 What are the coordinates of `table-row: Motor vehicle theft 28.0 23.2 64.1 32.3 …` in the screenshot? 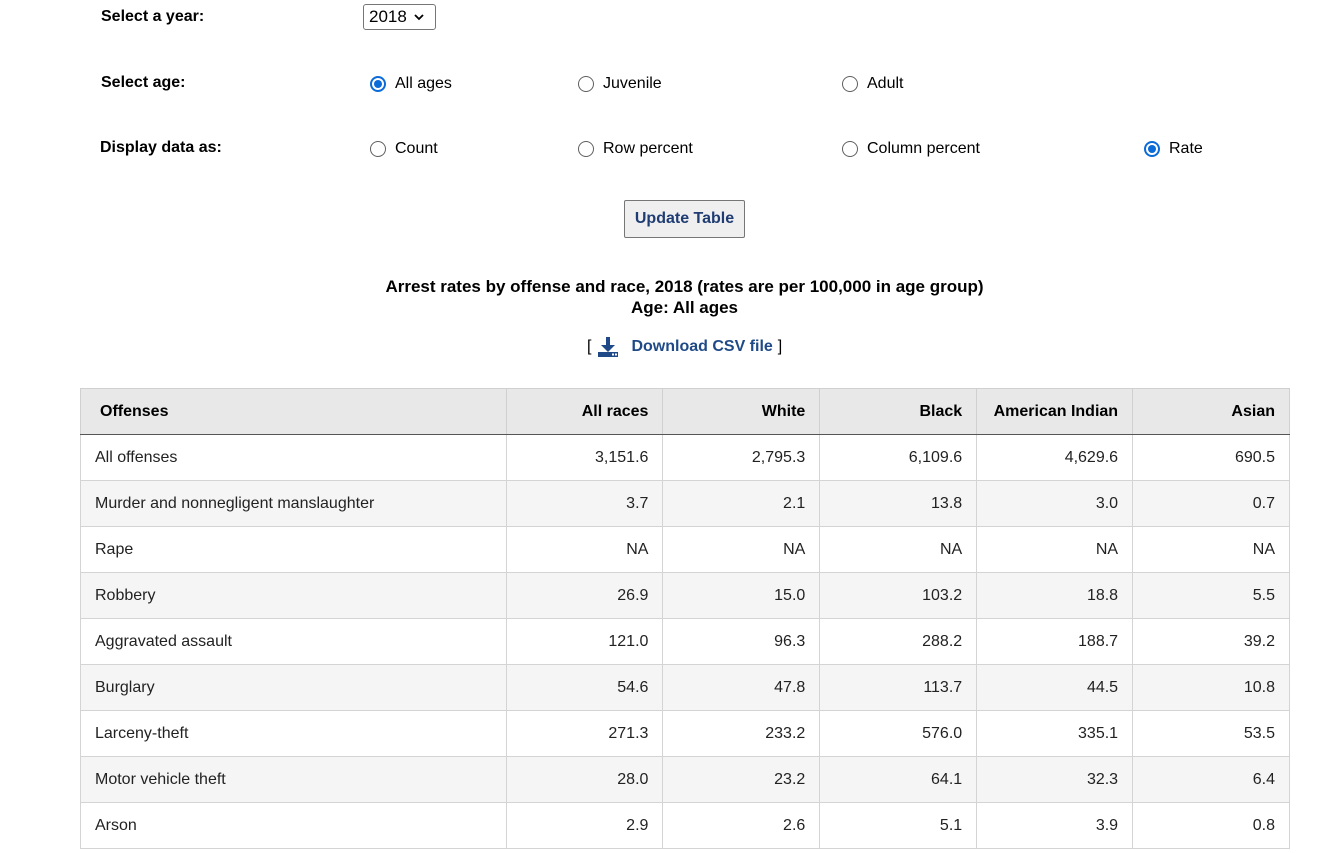 It's located at (685, 779).